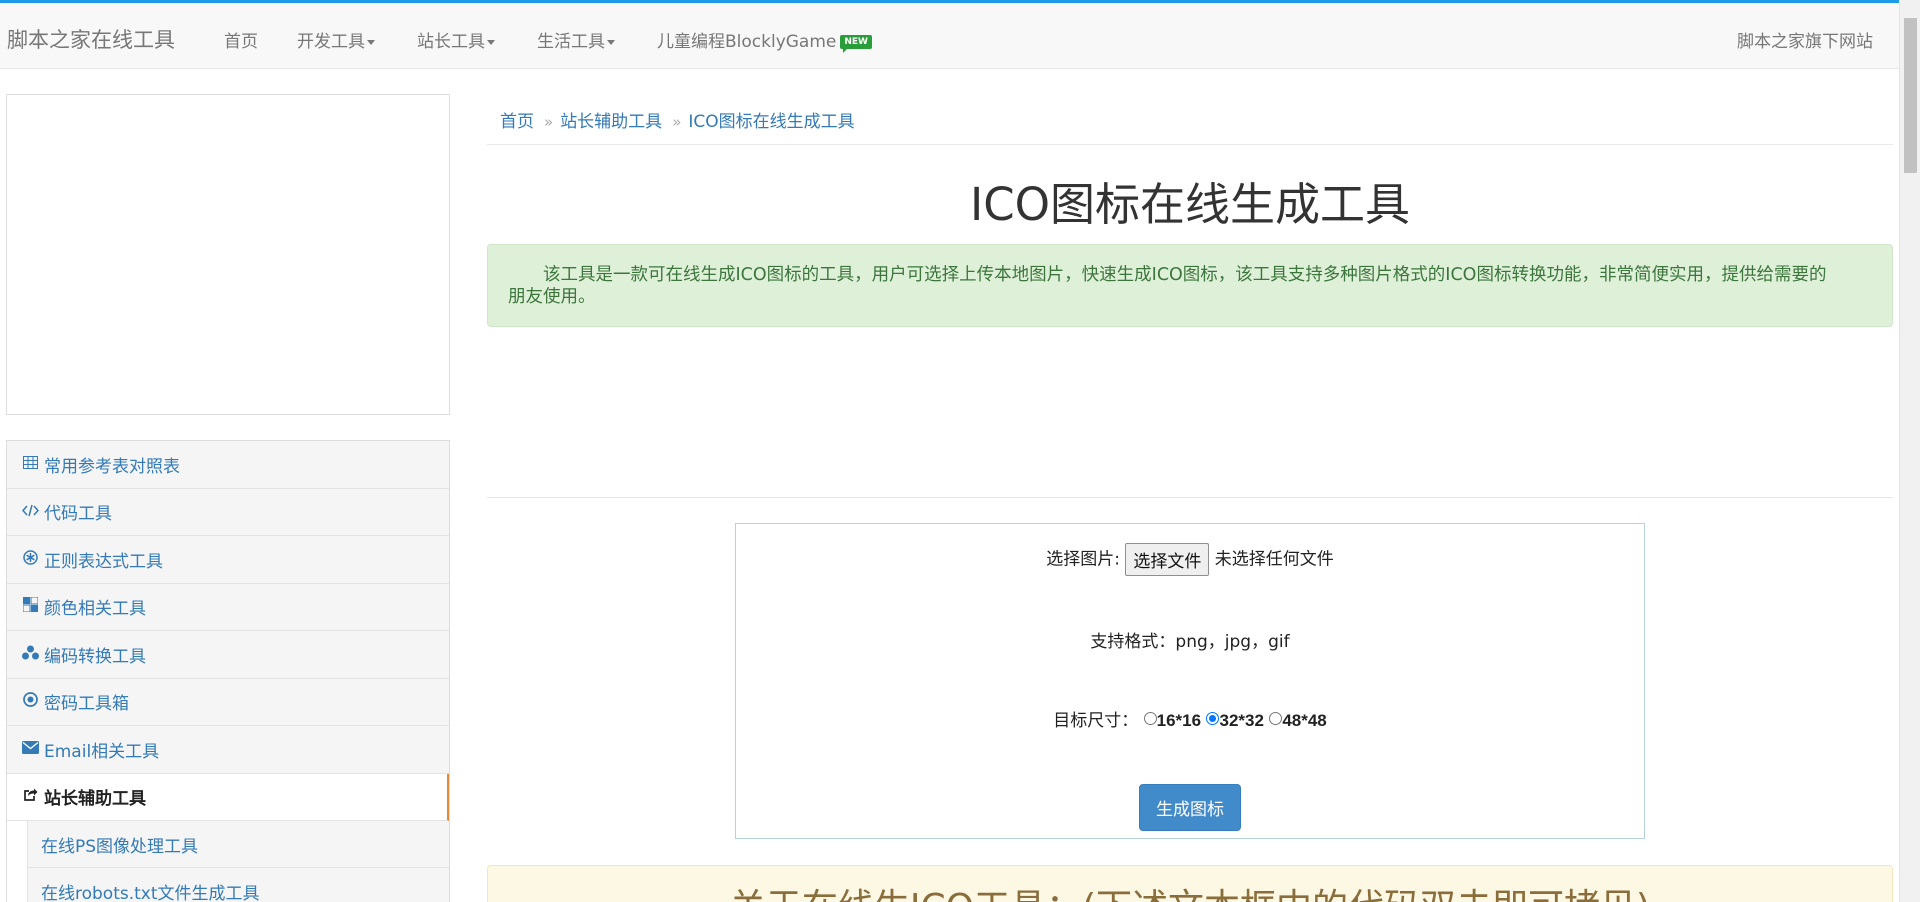  Describe the element at coordinates (1274, 559) in the screenshot. I see `file-status-text: 未选择任何文件` at that location.